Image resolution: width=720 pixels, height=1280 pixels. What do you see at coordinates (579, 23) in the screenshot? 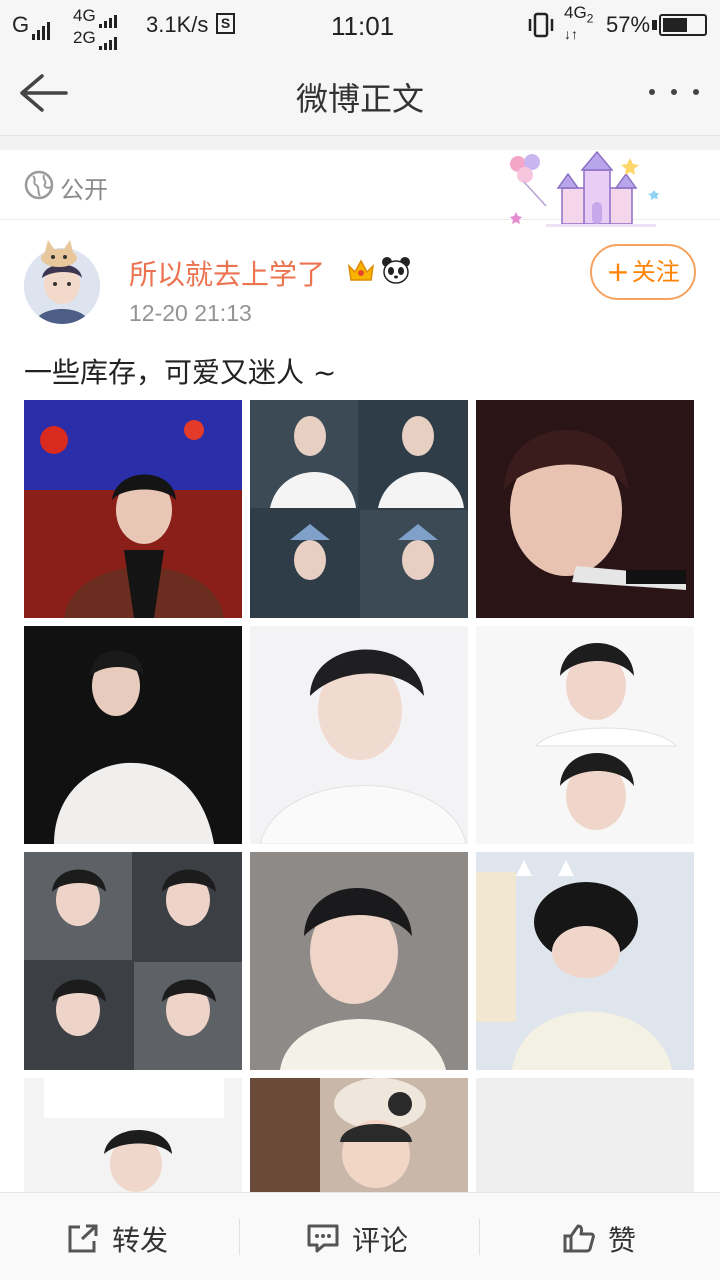
I see `network-4g: 4G2 ↓↑` at bounding box center [579, 23].